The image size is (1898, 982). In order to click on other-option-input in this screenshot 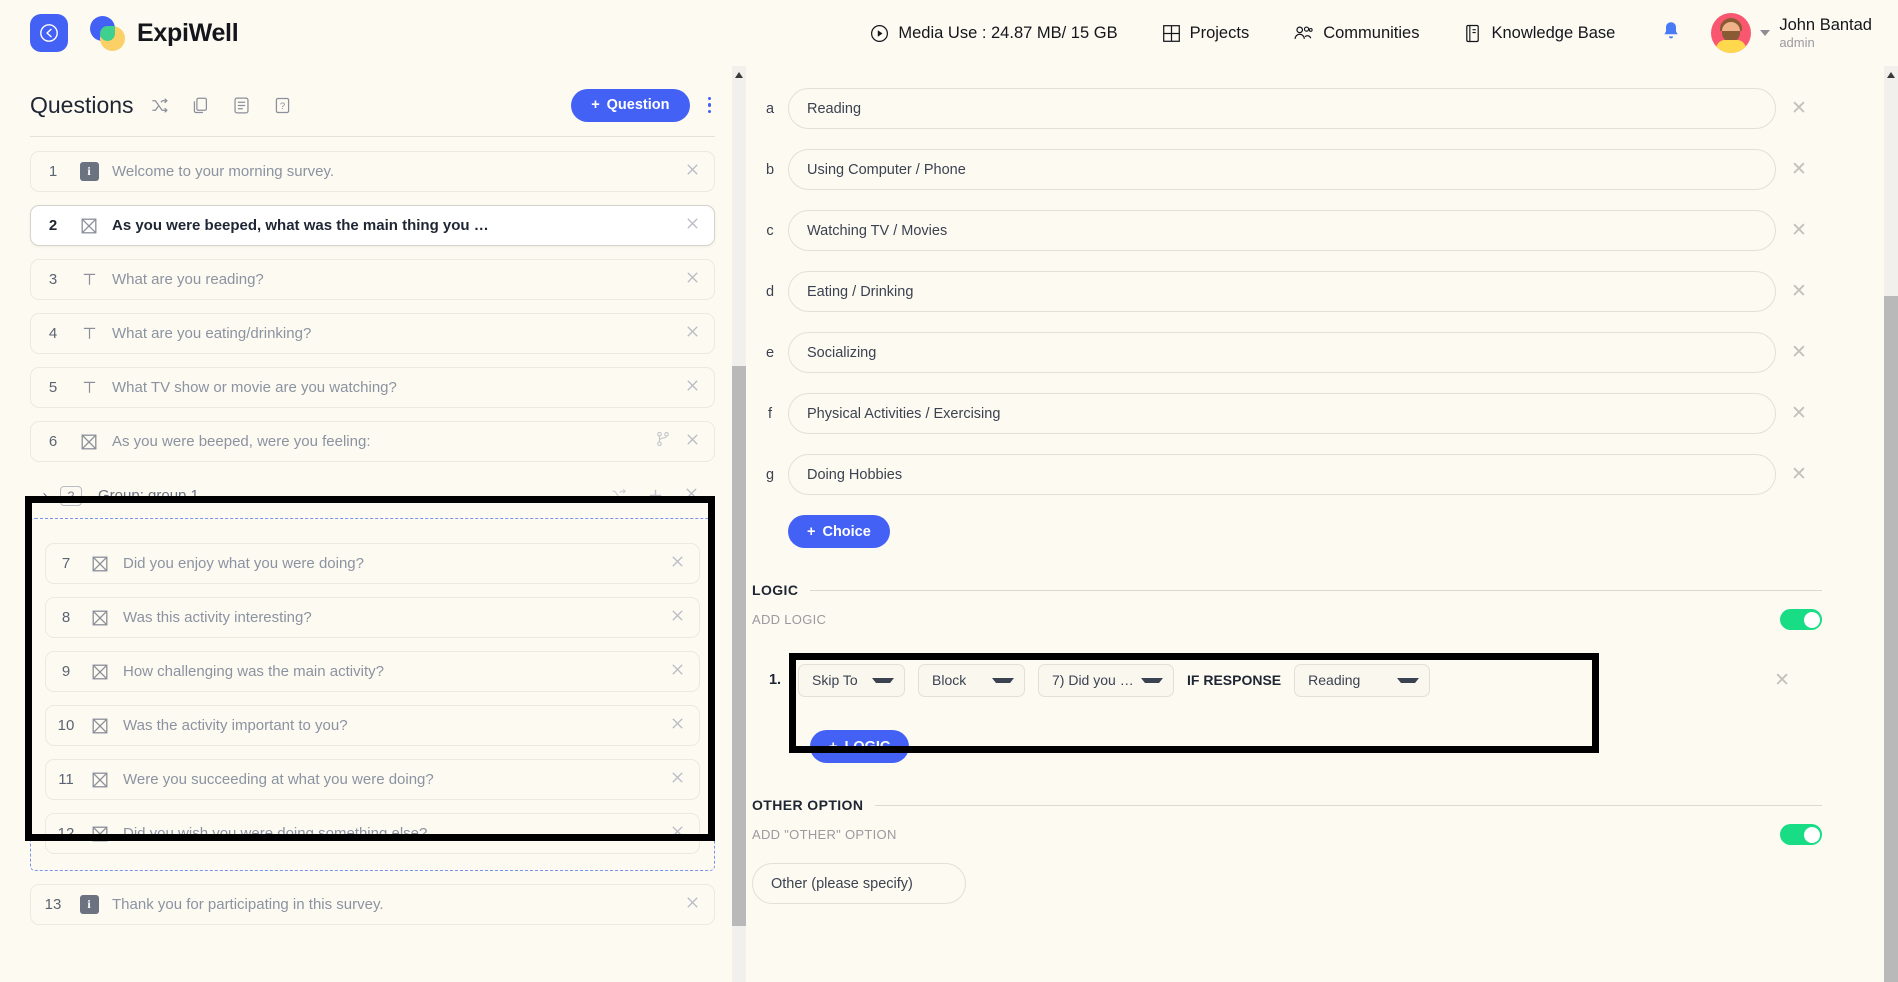, I will do `click(859, 883)`.